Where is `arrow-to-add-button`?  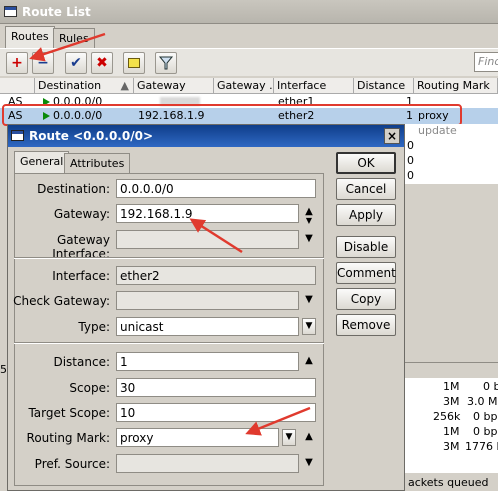
arrow-to-add-button is located at coordinates (67, 47).